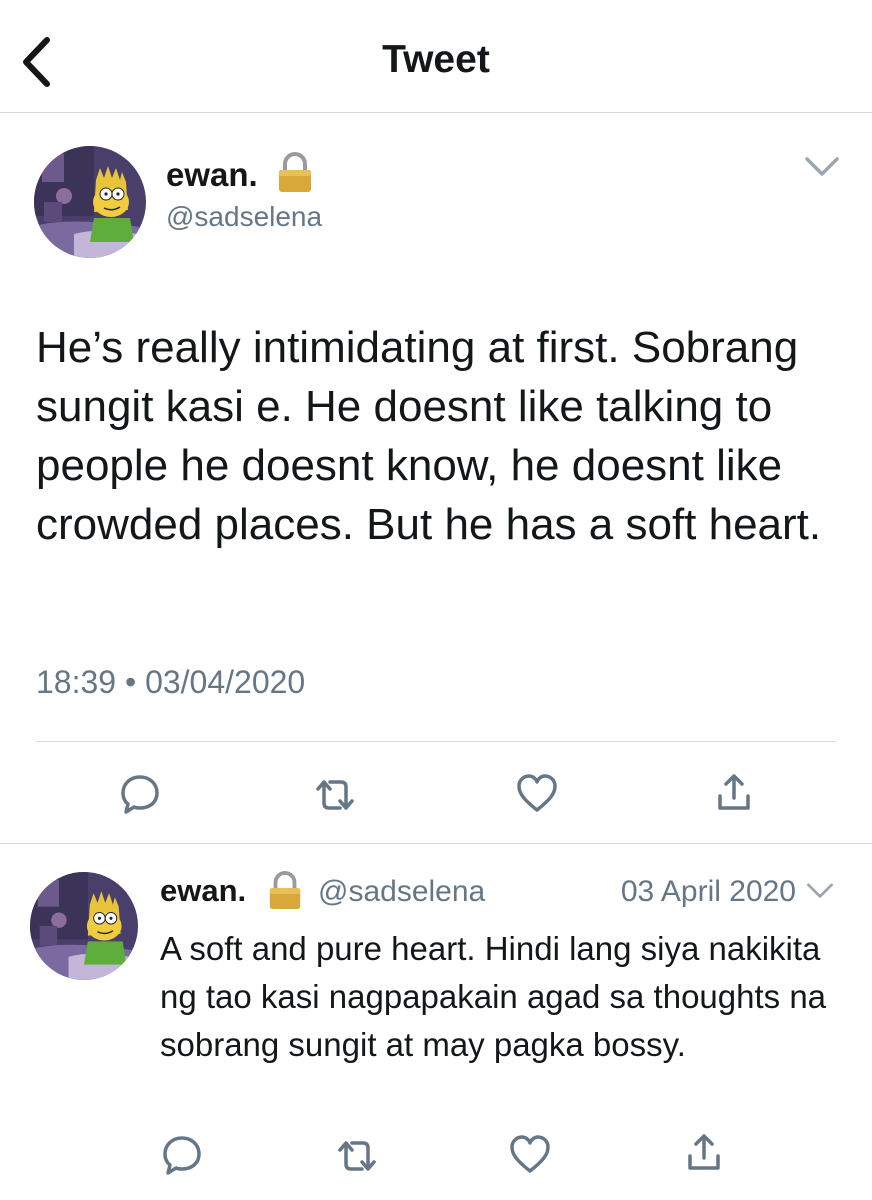 This screenshot has width=872, height=1200. Describe the element at coordinates (436, 59) in the screenshot. I see `page-title: Tweet` at that location.